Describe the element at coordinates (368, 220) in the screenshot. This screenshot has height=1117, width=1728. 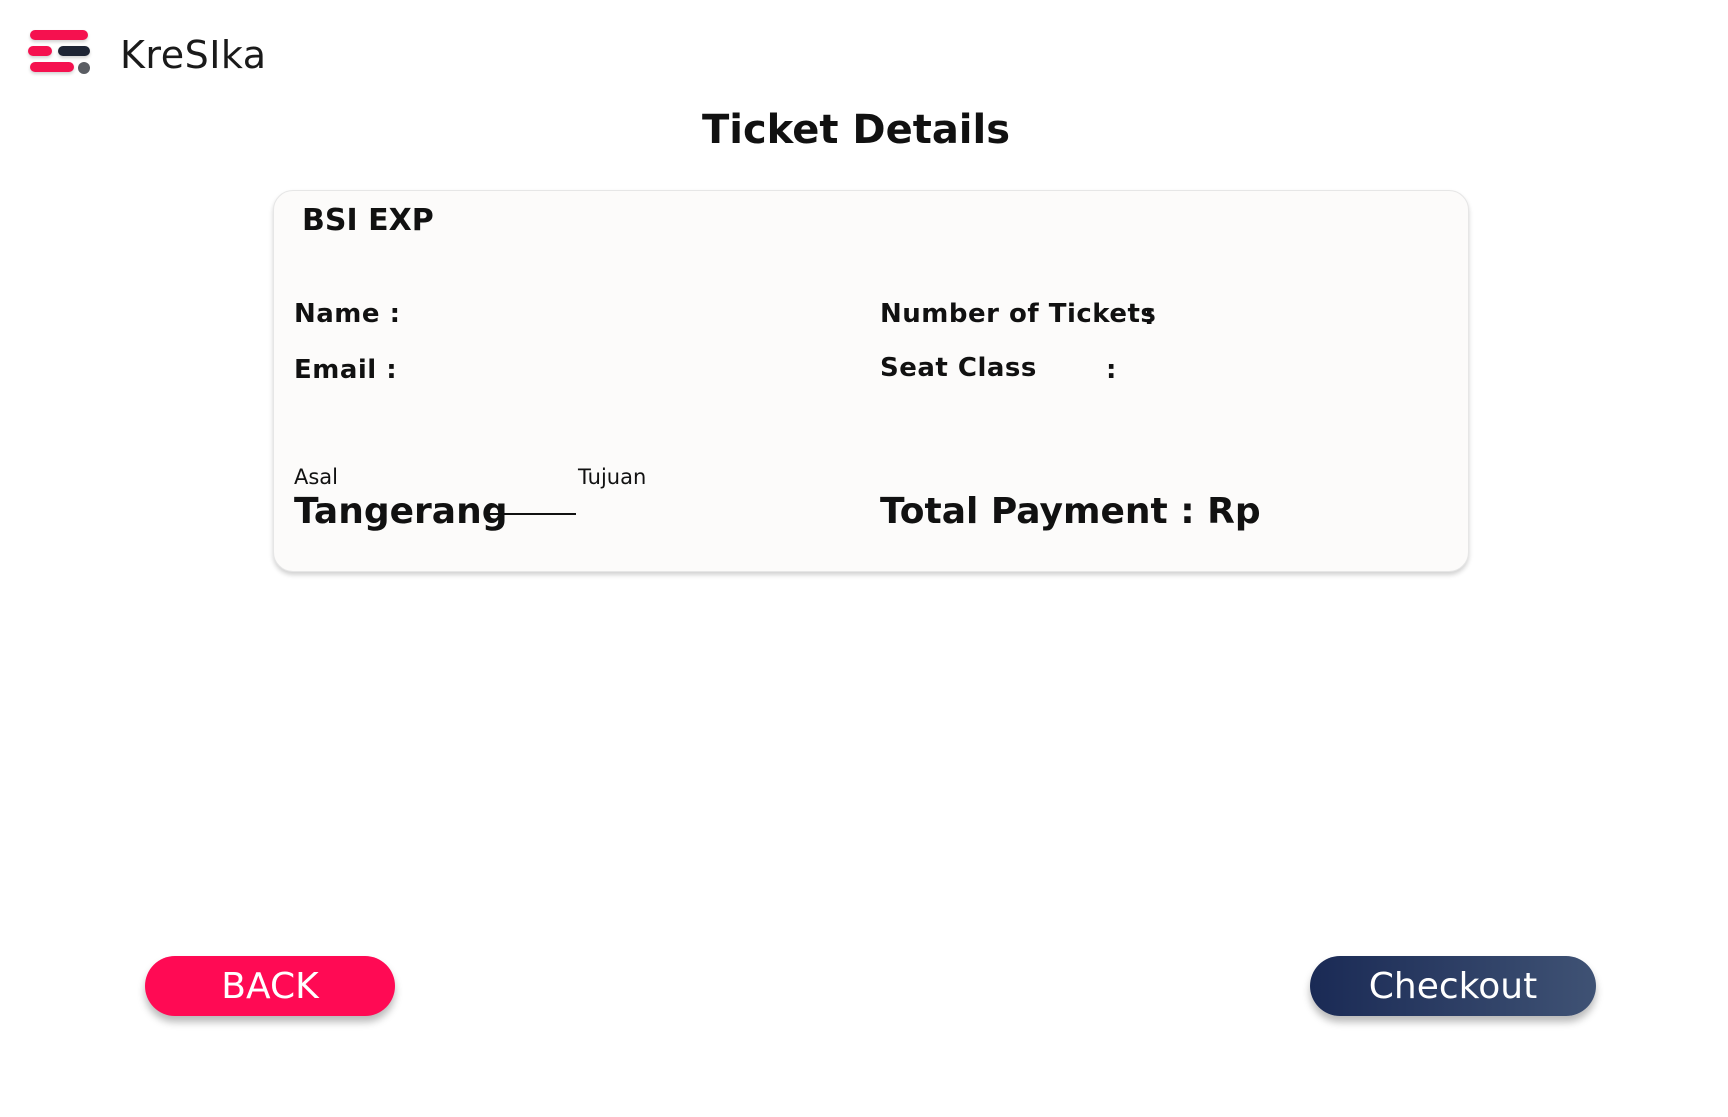
I see `train-name: BSI EXP` at that location.